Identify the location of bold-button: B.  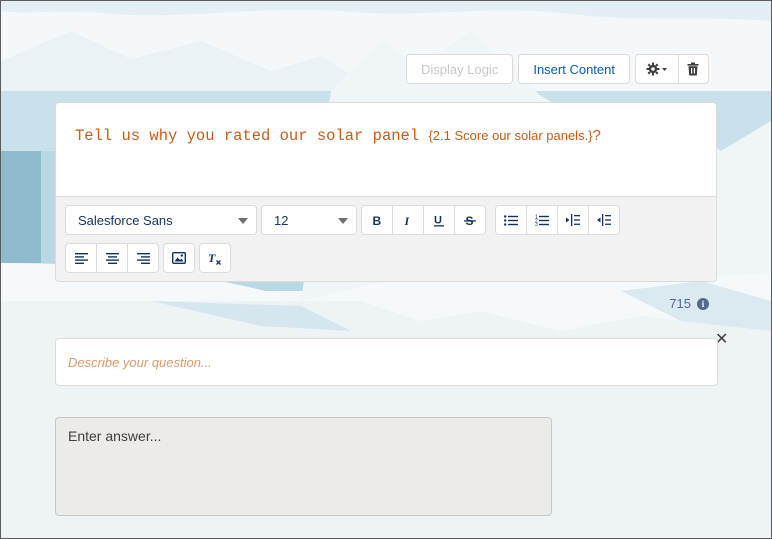
(377, 220).